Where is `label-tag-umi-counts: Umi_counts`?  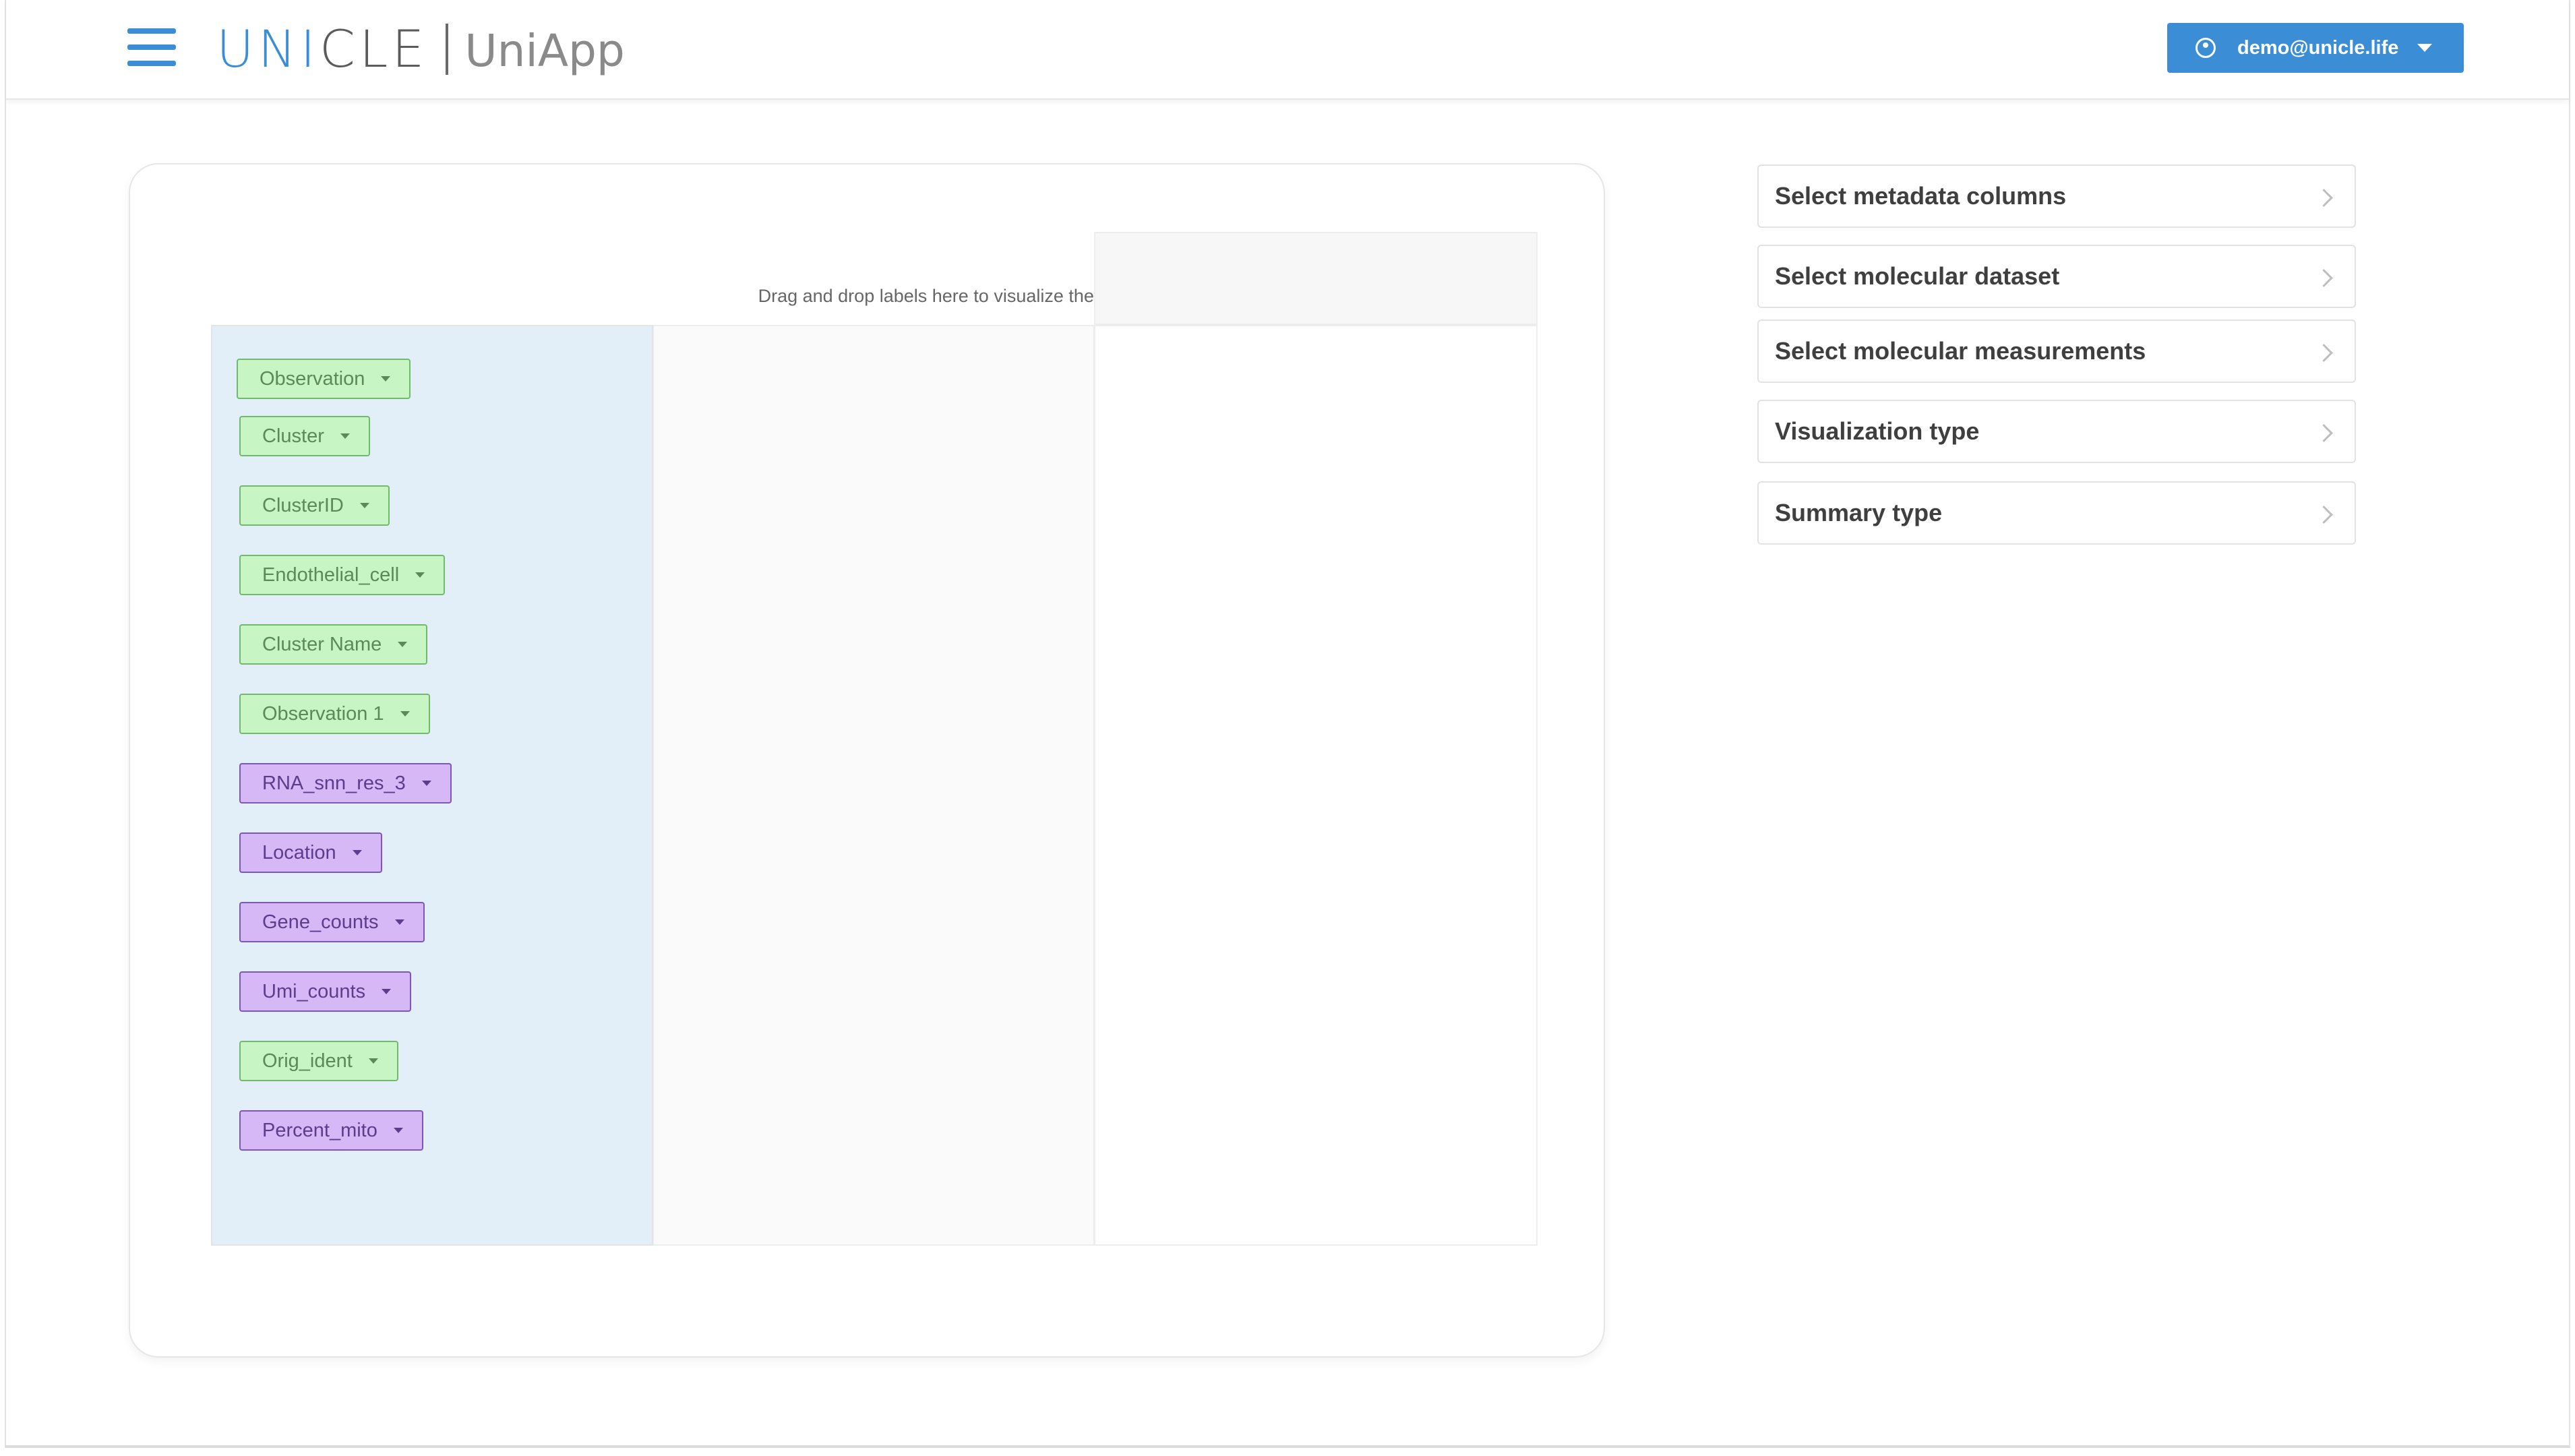 label-tag-umi-counts: Umi_counts is located at coordinates (325, 991).